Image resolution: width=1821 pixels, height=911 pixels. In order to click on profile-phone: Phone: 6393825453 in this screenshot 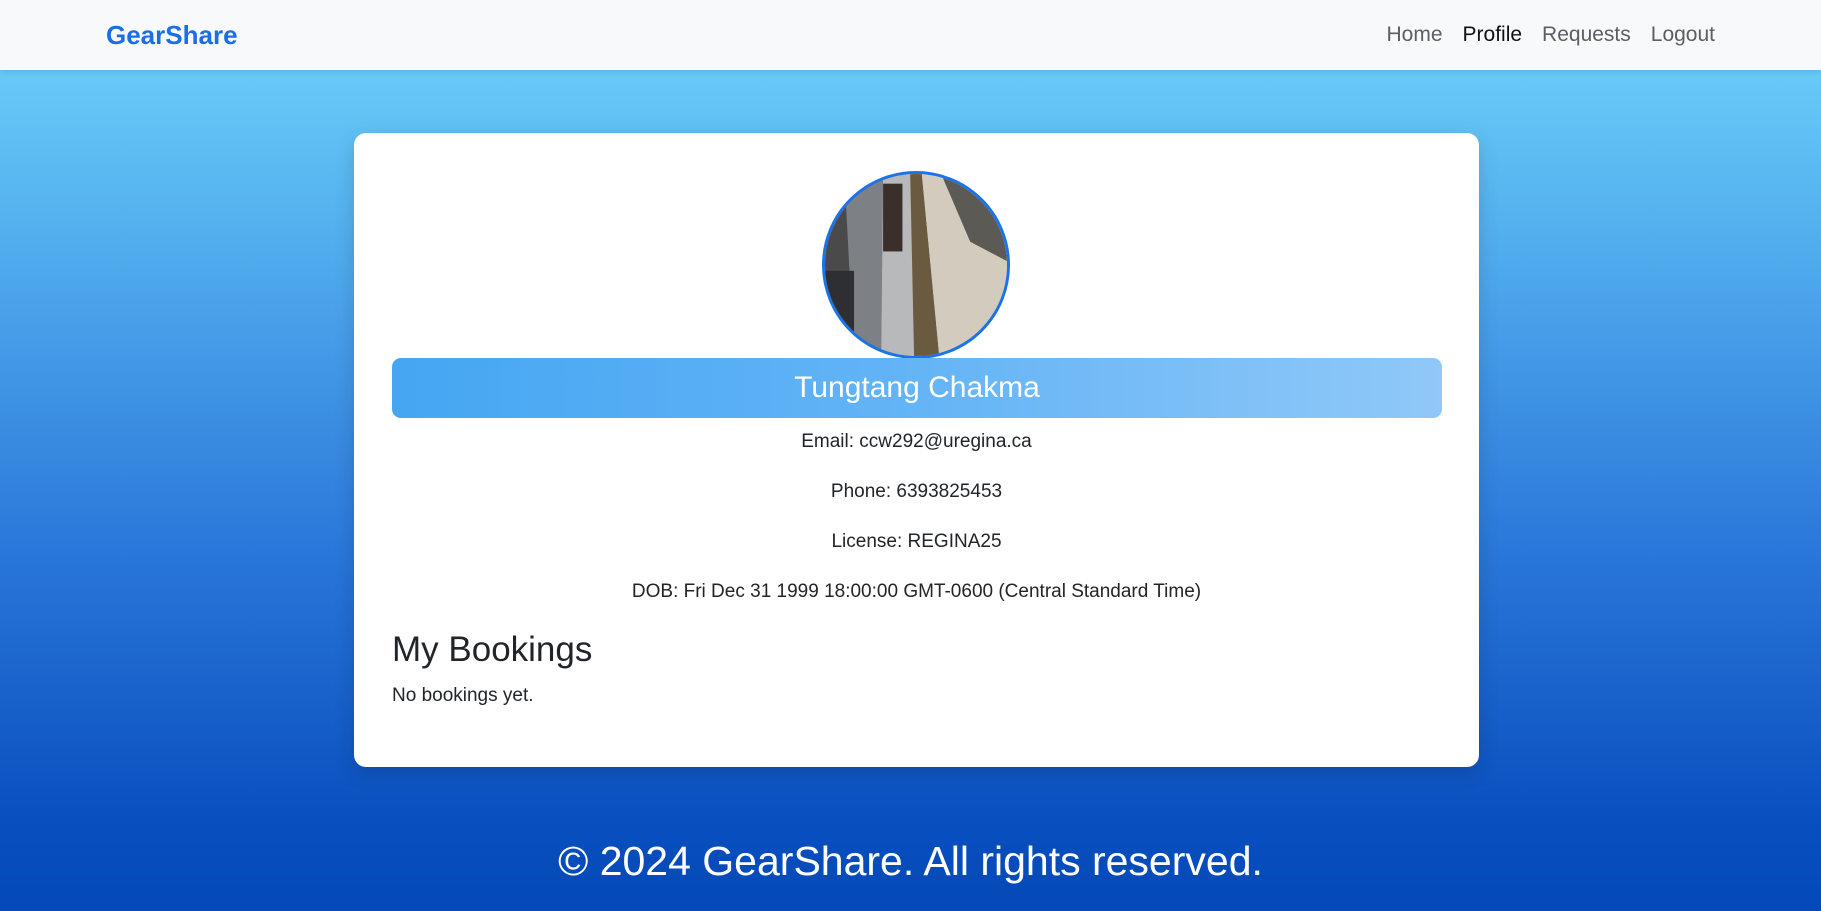, I will do `click(916, 491)`.